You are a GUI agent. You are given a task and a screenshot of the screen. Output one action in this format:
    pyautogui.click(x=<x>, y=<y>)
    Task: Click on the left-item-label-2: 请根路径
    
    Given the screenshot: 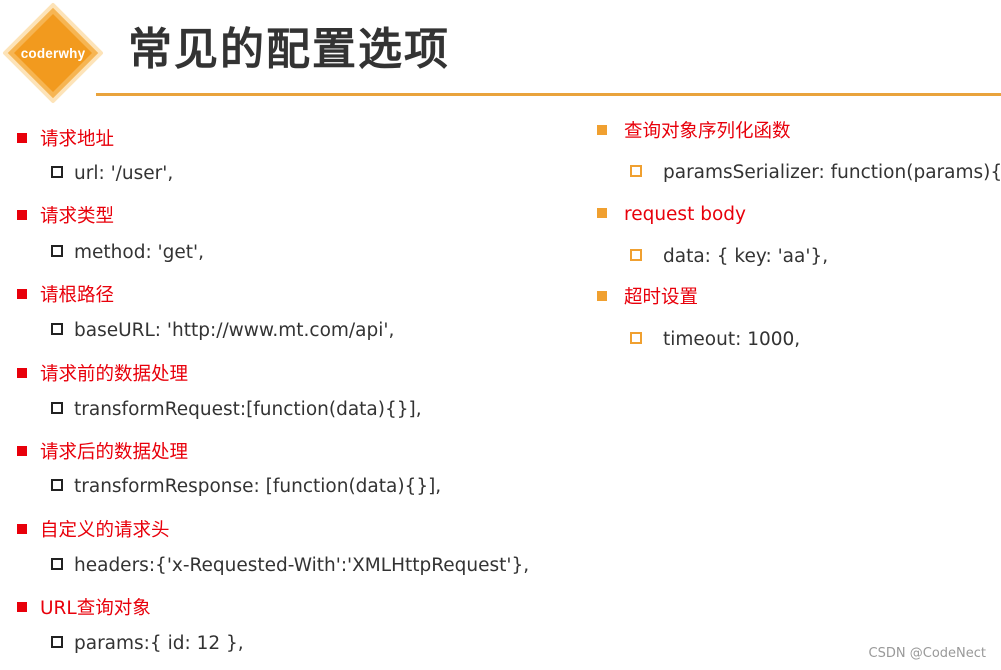 What is the action you would take?
    pyautogui.click(x=65, y=296)
    